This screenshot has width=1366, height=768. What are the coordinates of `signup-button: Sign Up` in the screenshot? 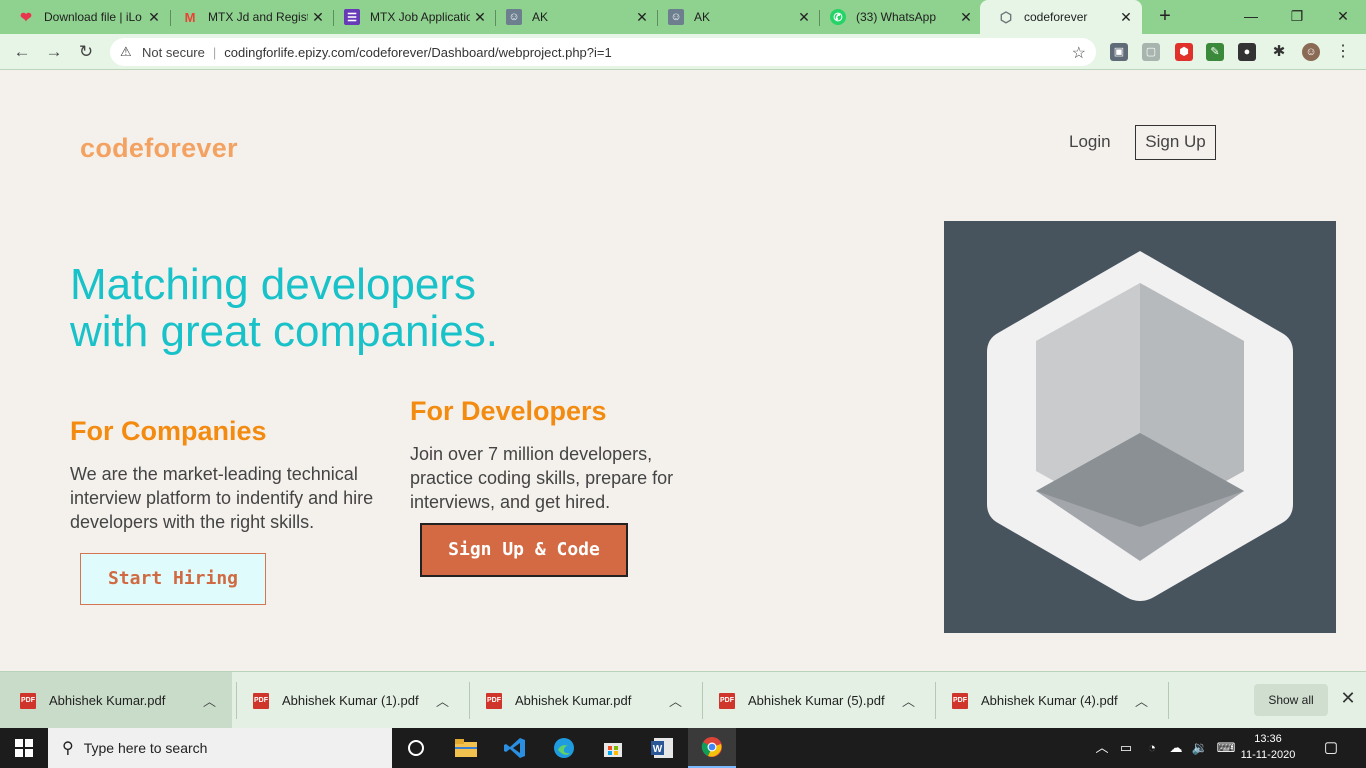 It's located at (1175, 142).